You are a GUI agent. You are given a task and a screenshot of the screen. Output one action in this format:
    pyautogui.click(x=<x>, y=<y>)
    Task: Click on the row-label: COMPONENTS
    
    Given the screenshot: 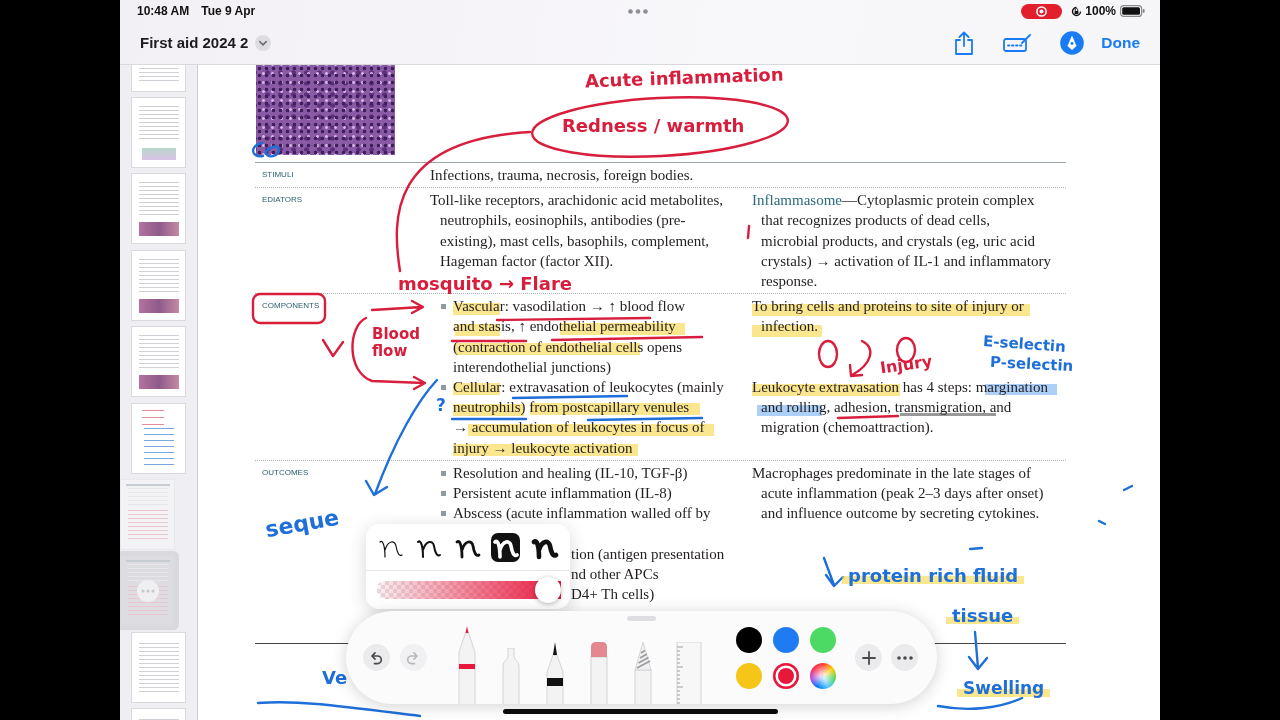 What is the action you would take?
    pyautogui.click(x=291, y=306)
    